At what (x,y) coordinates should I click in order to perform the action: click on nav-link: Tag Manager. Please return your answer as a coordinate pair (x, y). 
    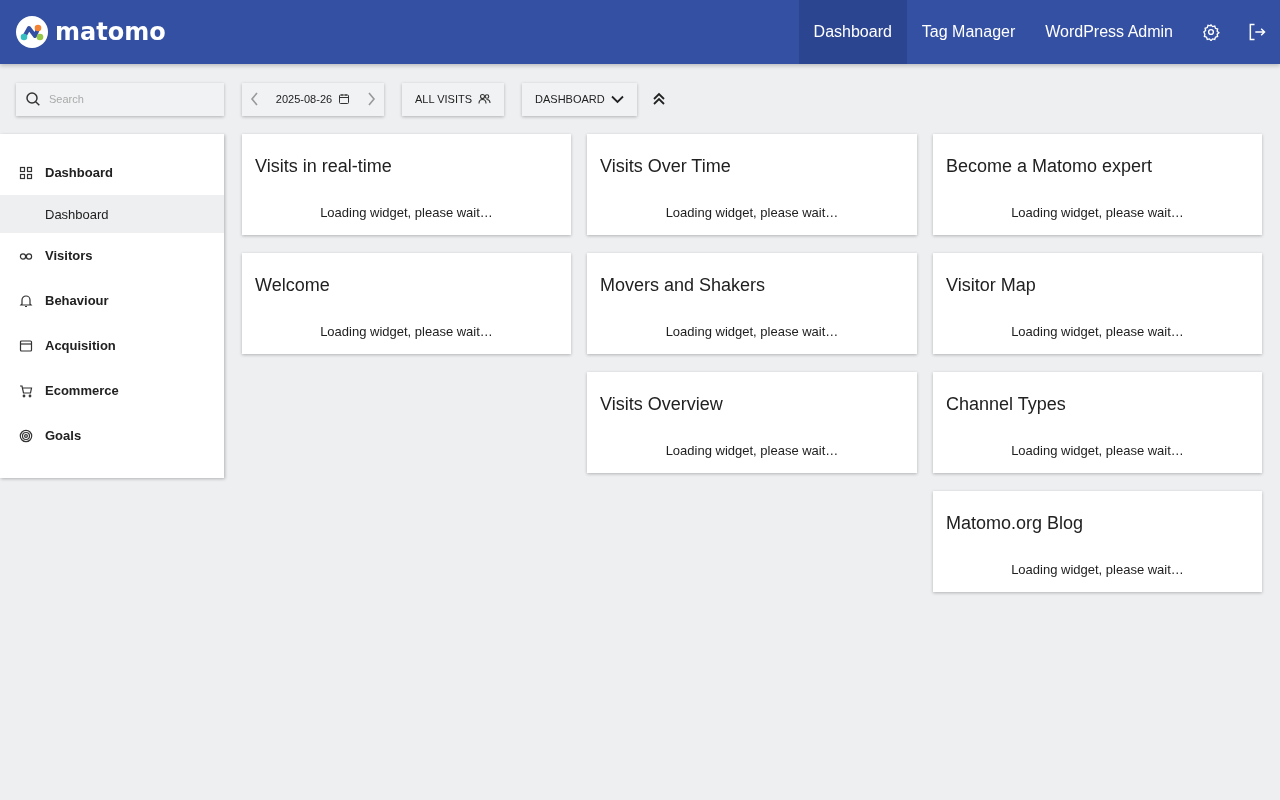
    Looking at the image, I should click on (968, 32).